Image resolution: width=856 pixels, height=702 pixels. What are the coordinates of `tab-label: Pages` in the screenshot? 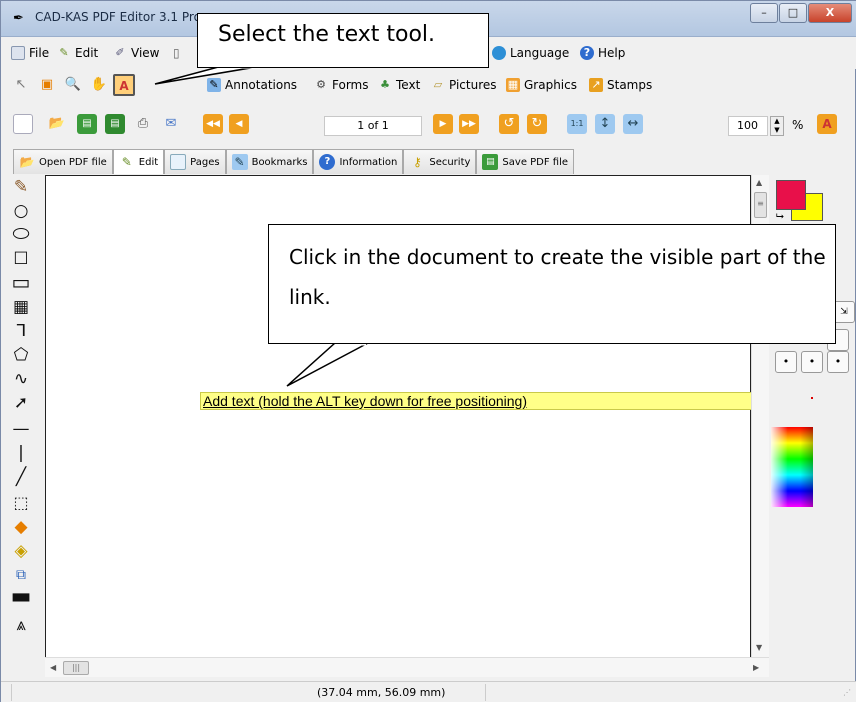 It's located at (205, 162).